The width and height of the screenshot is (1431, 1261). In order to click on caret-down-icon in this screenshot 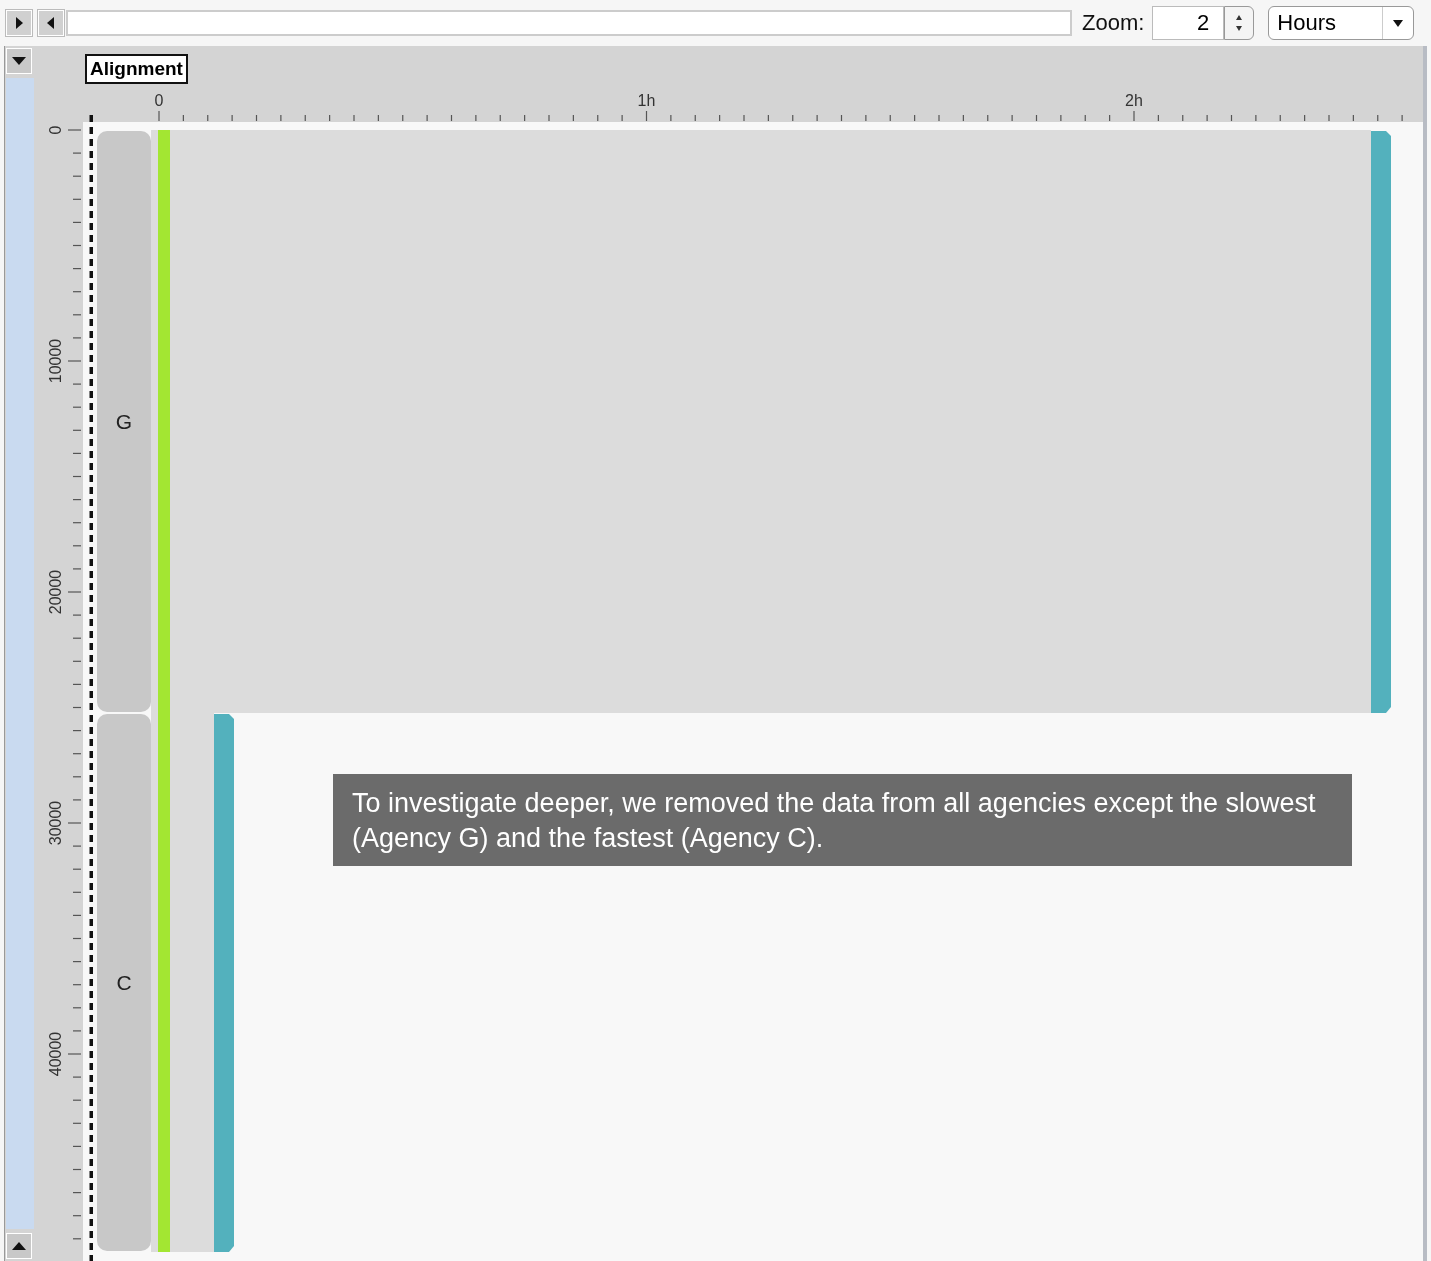, I will do `click(19, 61)`.